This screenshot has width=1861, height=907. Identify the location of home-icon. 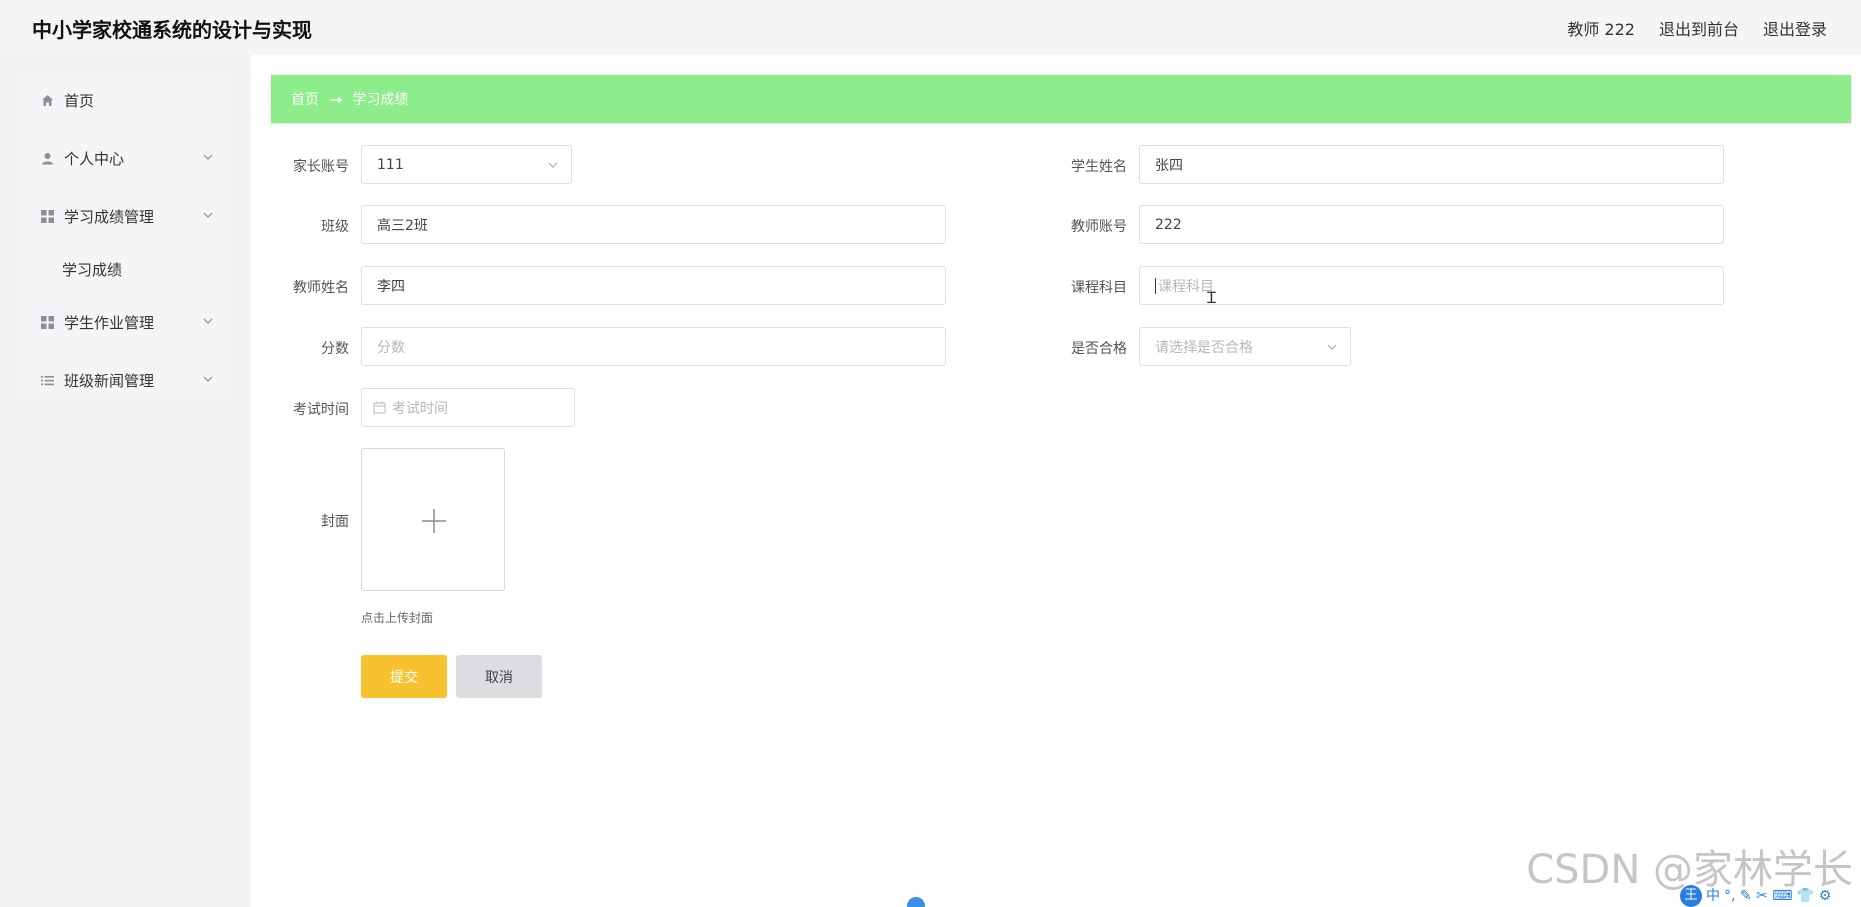
(47, 100).